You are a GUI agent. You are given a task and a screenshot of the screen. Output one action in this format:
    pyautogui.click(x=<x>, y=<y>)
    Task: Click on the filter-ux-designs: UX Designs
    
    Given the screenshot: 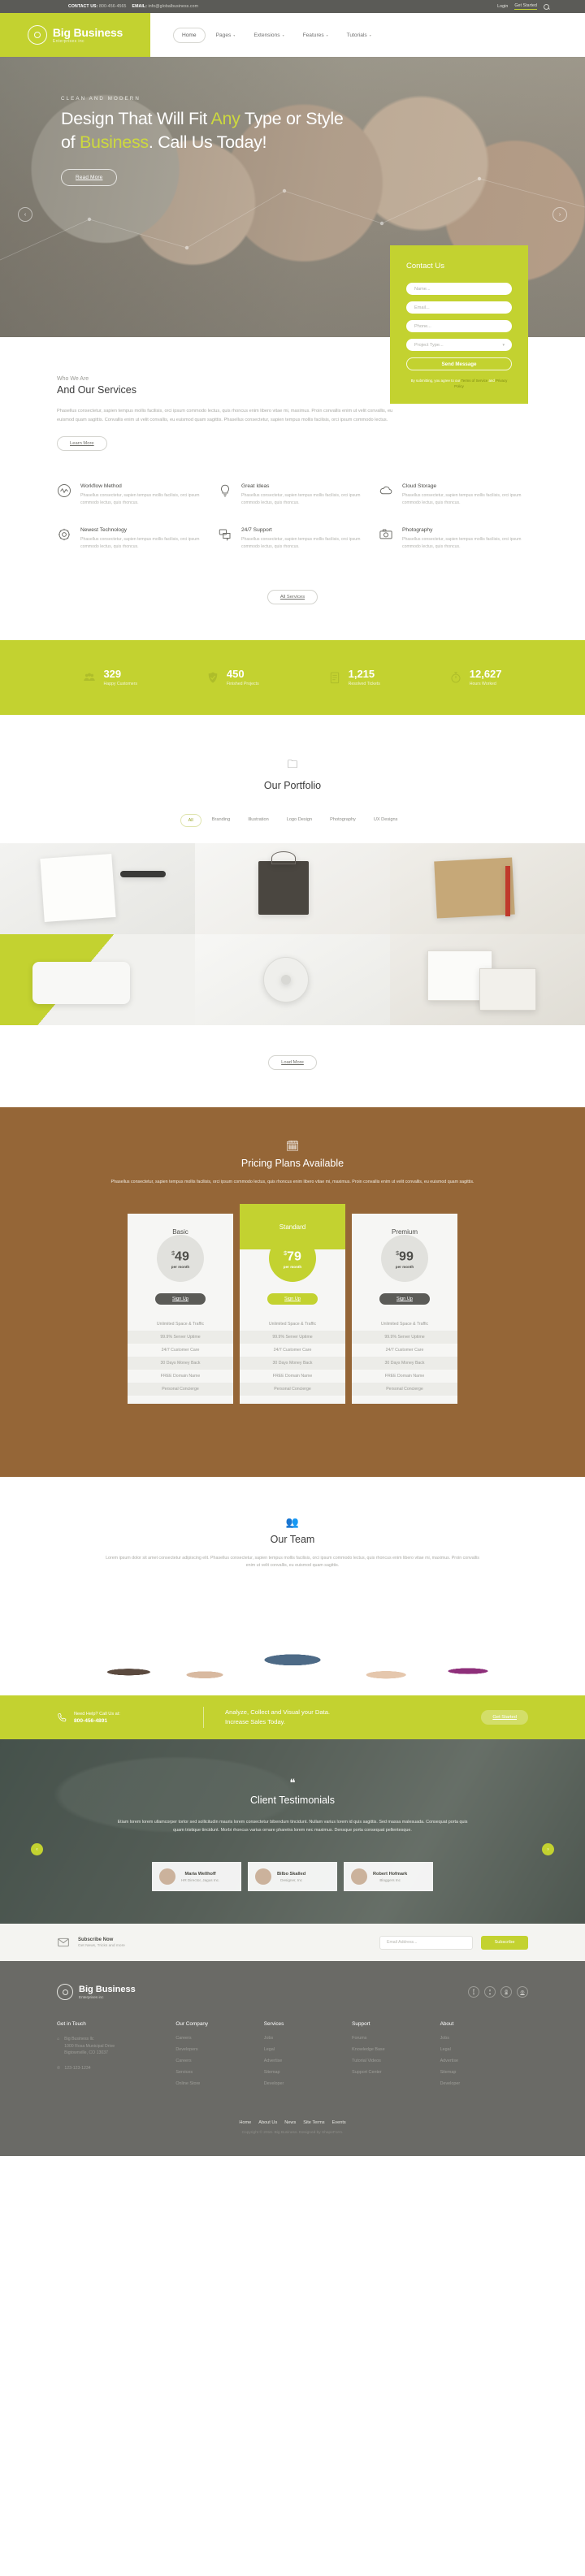 What is the action you would take?
    pyautogui.click(x=386, y=820)
    